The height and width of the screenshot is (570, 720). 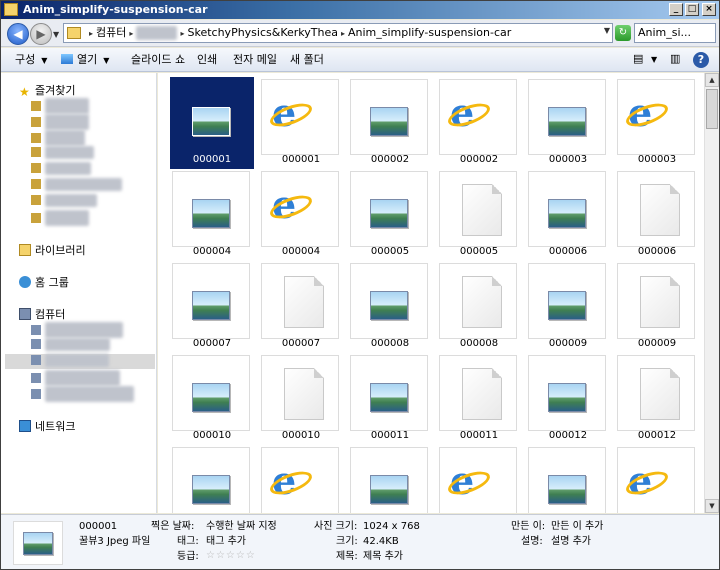 I want to click on nav-favorites-item: SkyDrive, so click(x=62, y=153).